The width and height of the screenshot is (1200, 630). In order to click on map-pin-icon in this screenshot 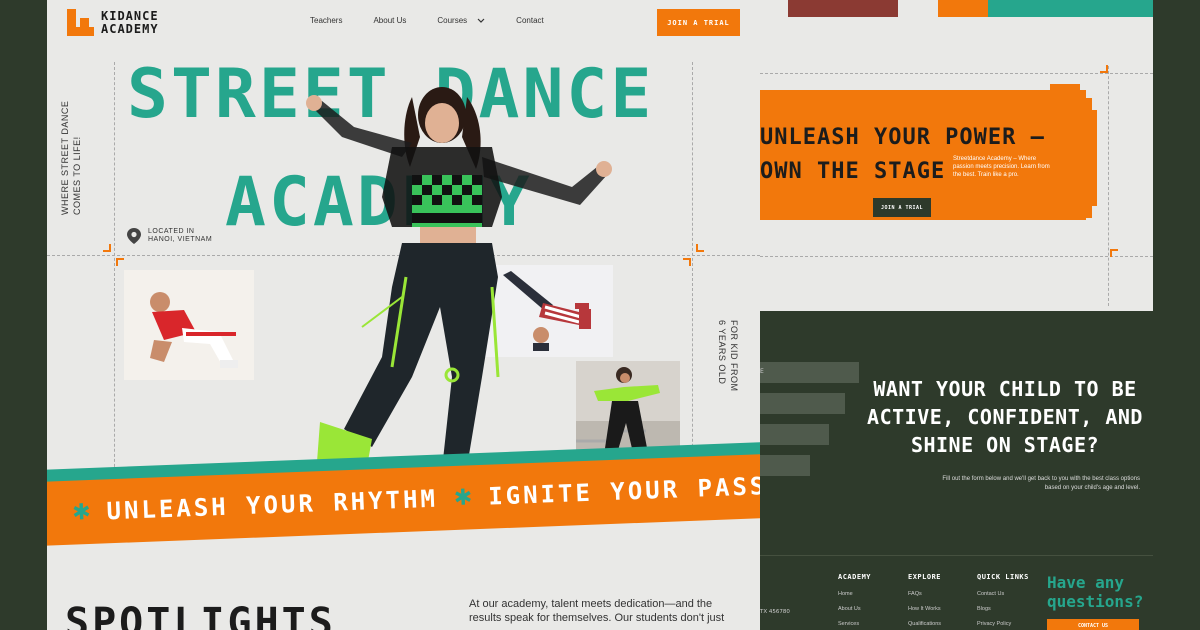, I will do `click(134, 236)`.